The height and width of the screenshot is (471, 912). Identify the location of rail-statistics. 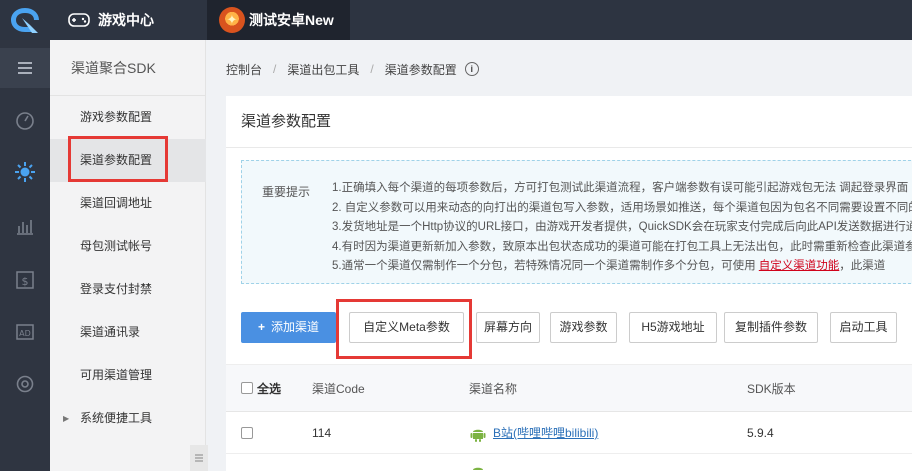
(25, 226).